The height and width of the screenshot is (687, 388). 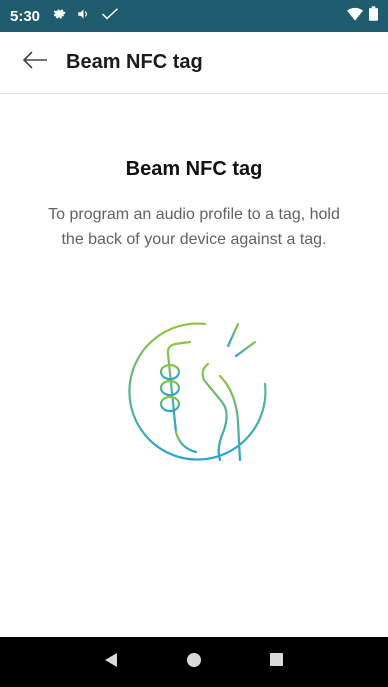 I want to click on back-button, so click(x=35, y=63).